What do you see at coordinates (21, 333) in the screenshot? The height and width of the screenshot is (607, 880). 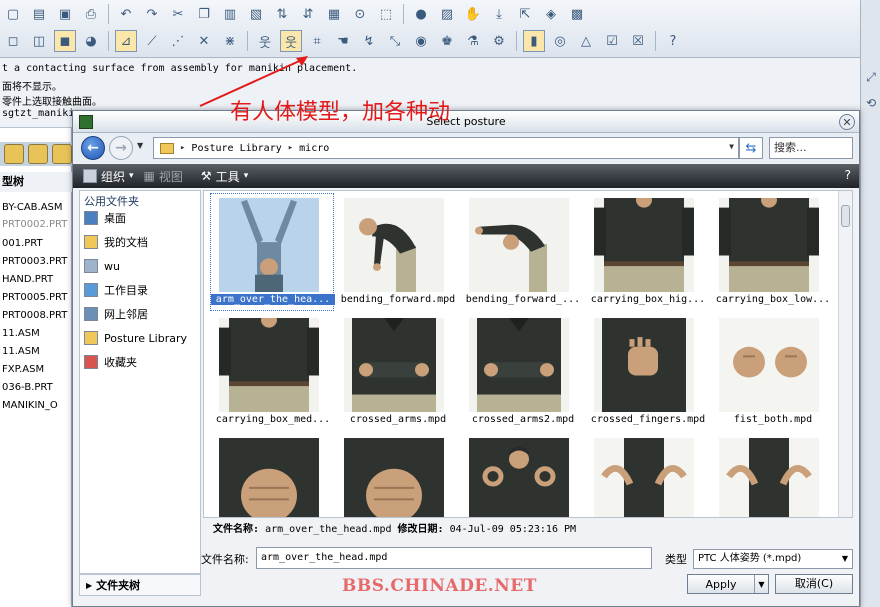 I see `tree-item: 11.ASM` at bounding box center [21, 333].